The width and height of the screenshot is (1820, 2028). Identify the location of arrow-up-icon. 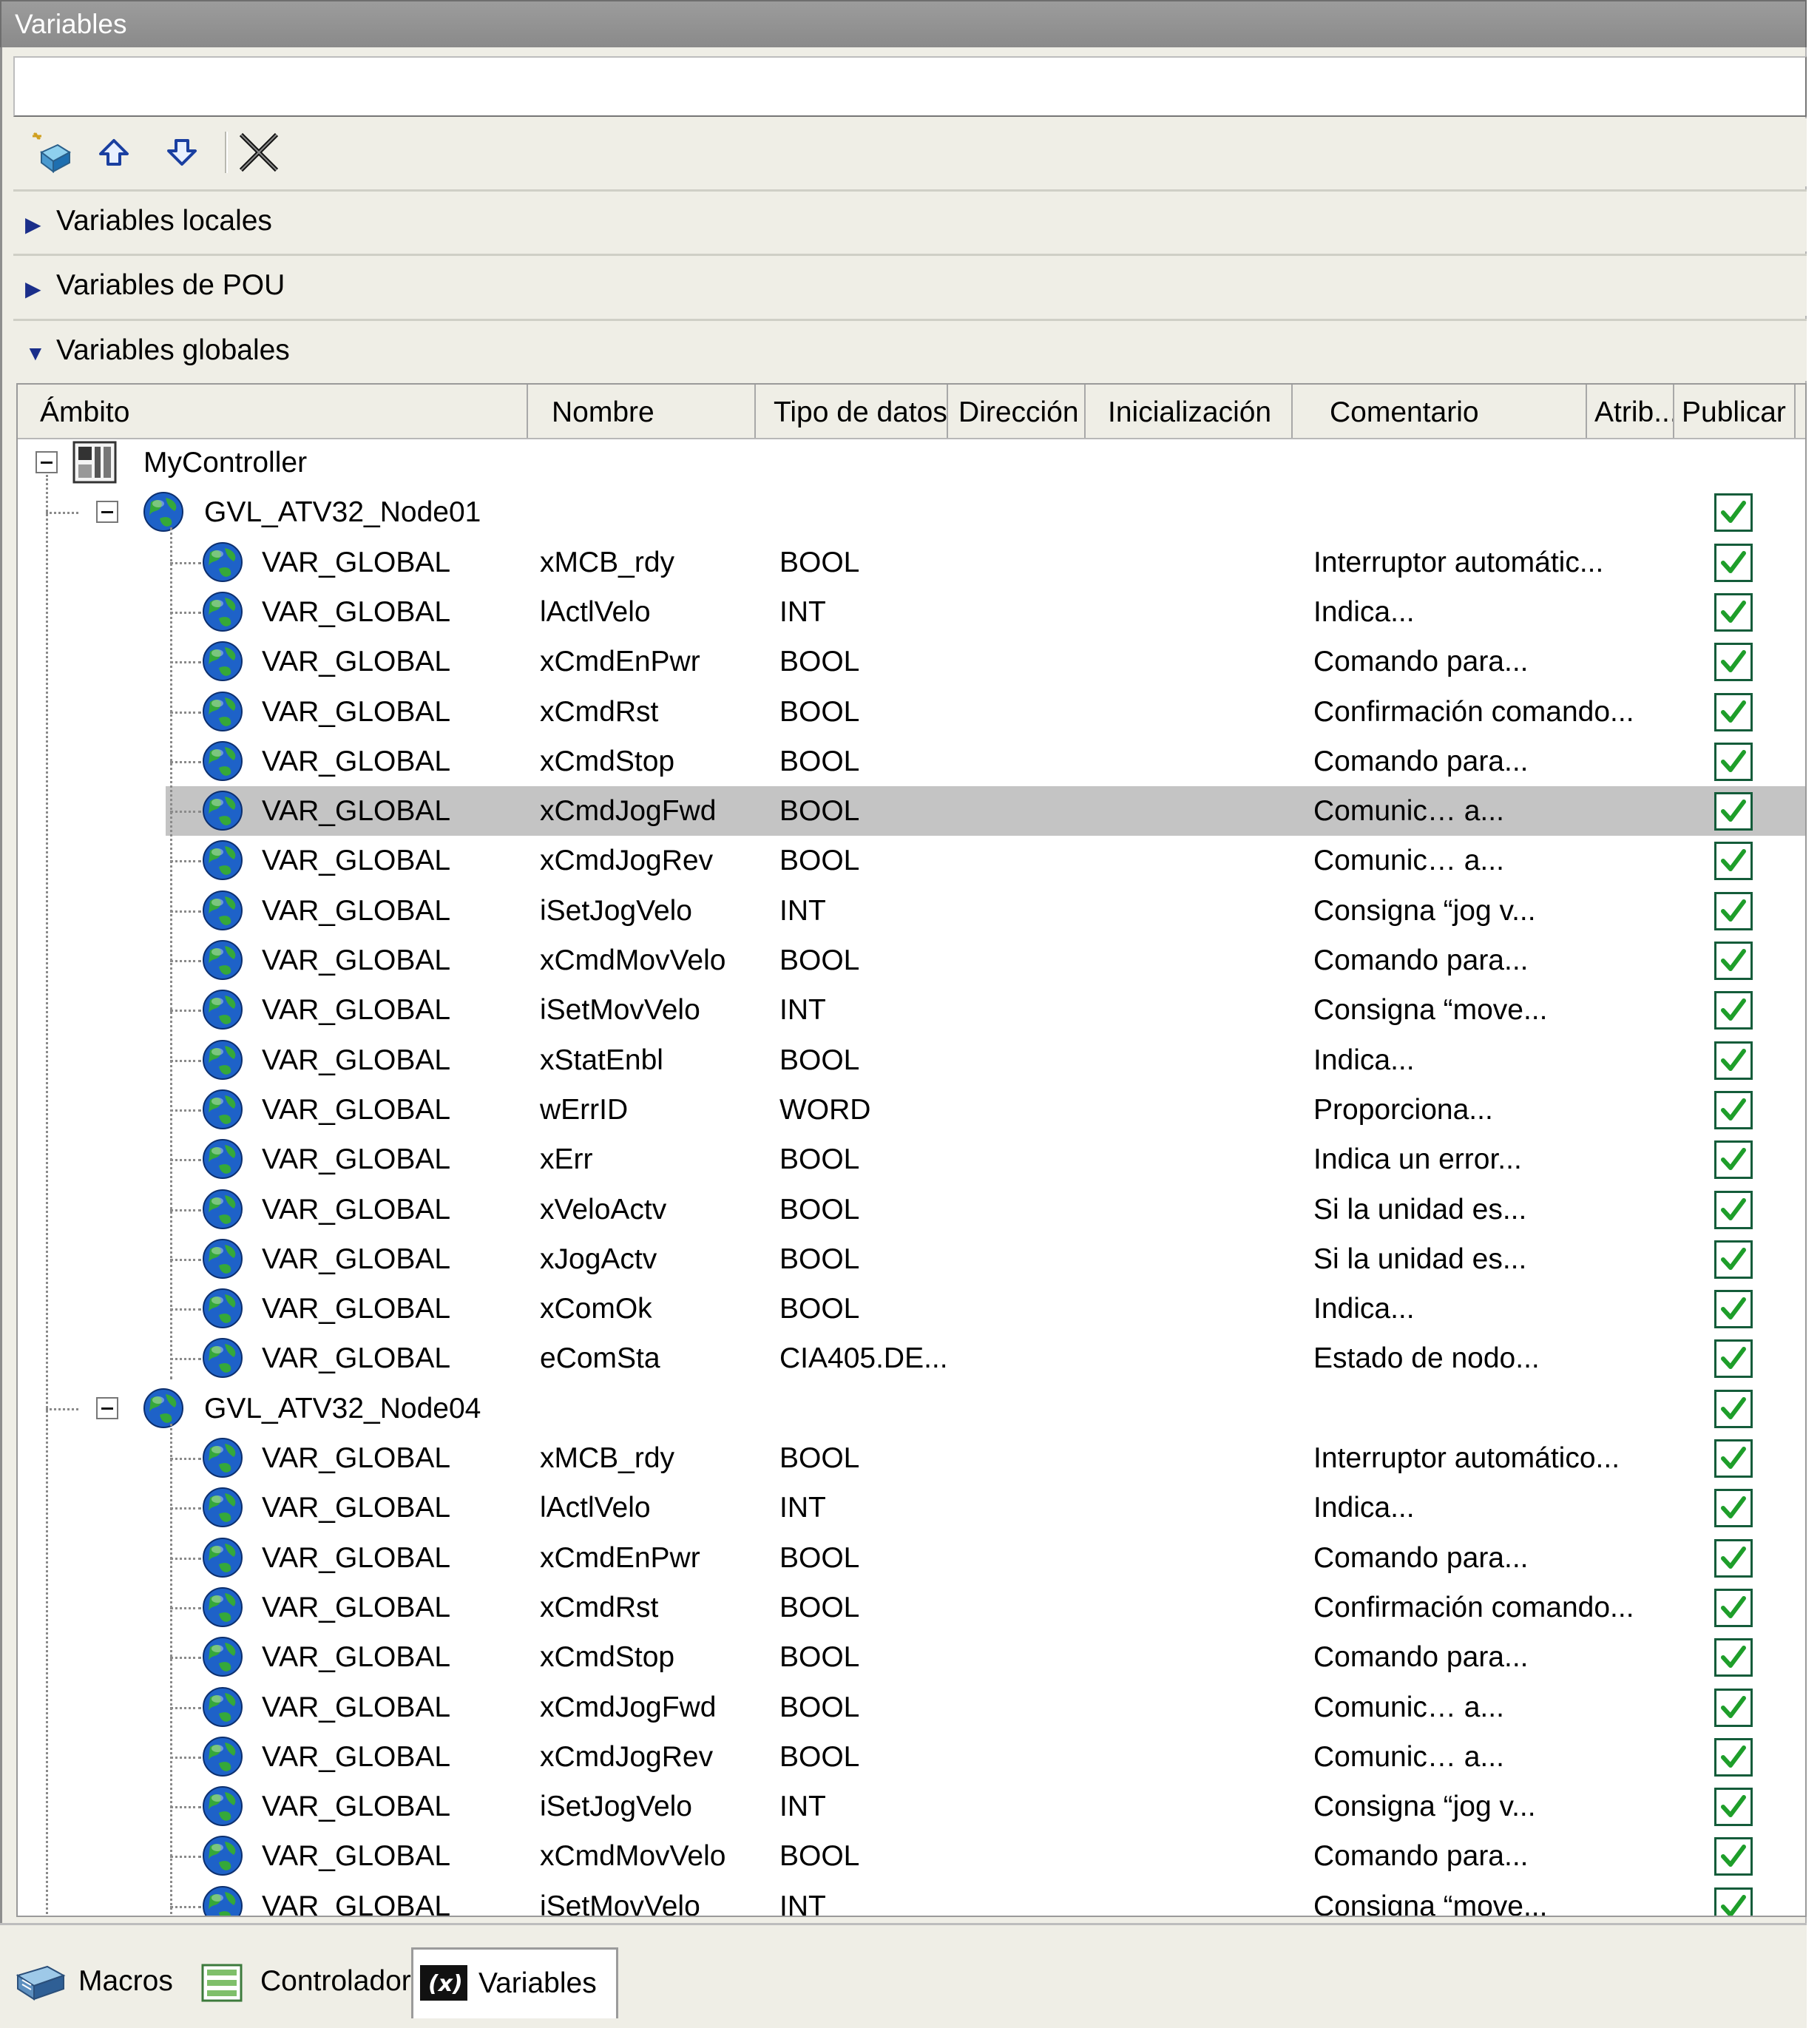
(114, 152).